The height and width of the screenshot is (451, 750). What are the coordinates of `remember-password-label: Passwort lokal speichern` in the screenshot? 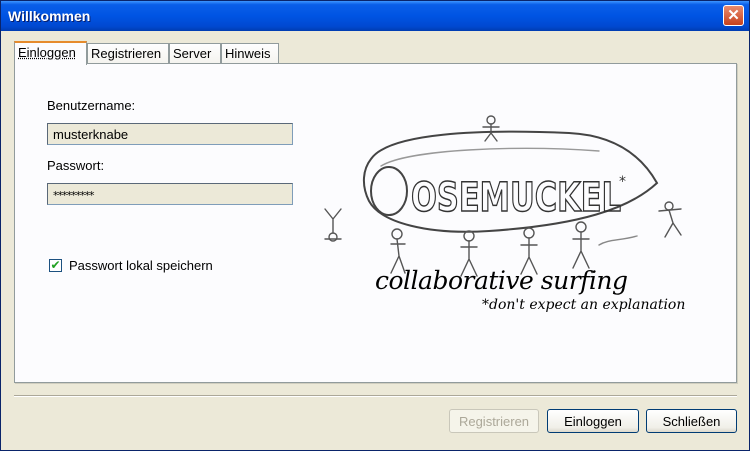 It's located at (141, 265).